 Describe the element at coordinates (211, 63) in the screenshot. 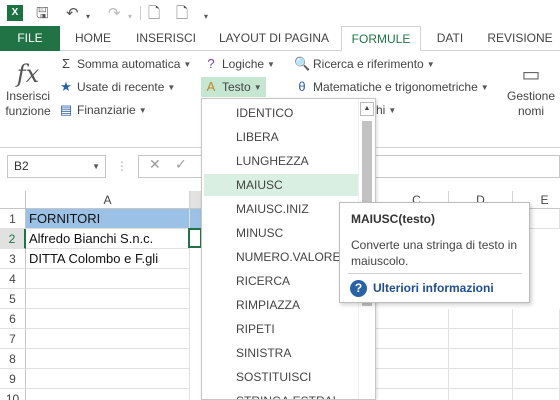

I see `question-book-icon: ?` at that location.